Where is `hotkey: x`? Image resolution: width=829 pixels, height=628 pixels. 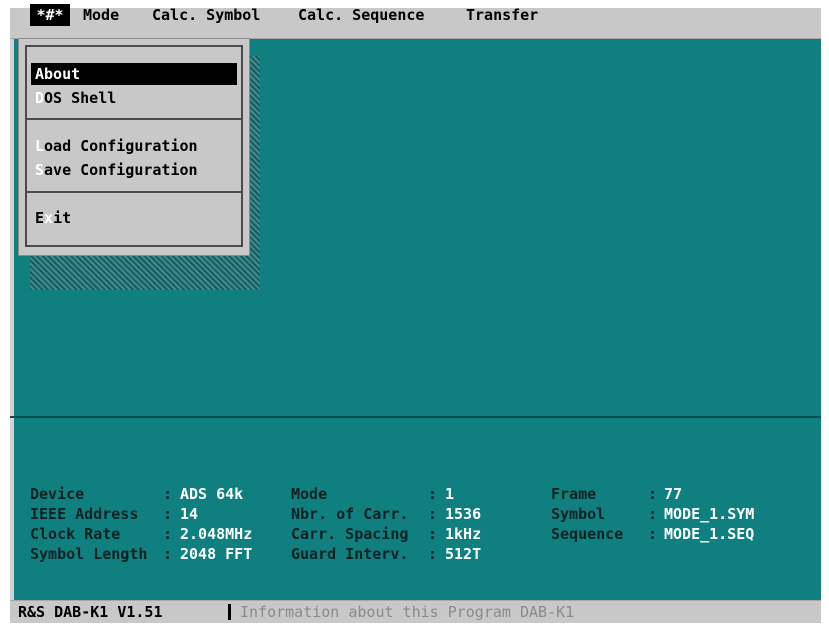
hotkey: x is located at coordinates (49, 218).